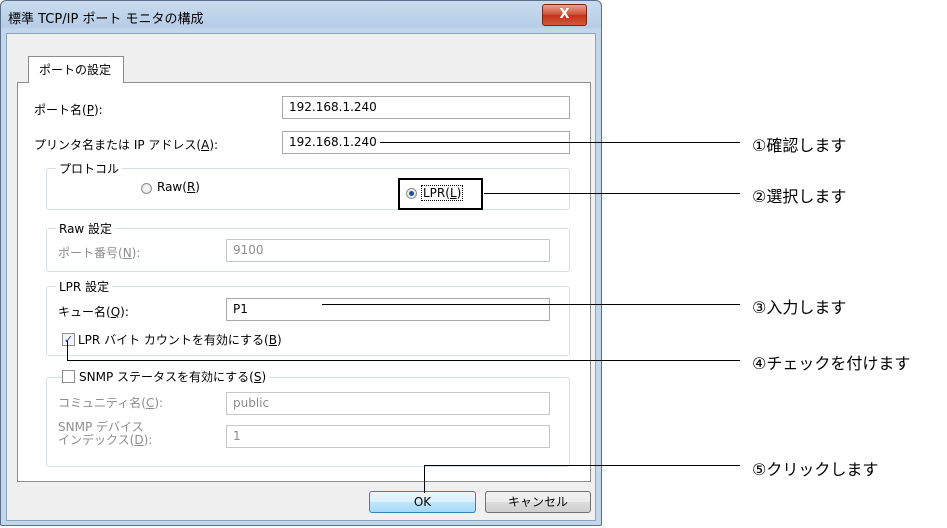  Describe the element at coordinates (442, 193) in the screenshot. I see `lpr-radio-label: LPR(L)` at that location.